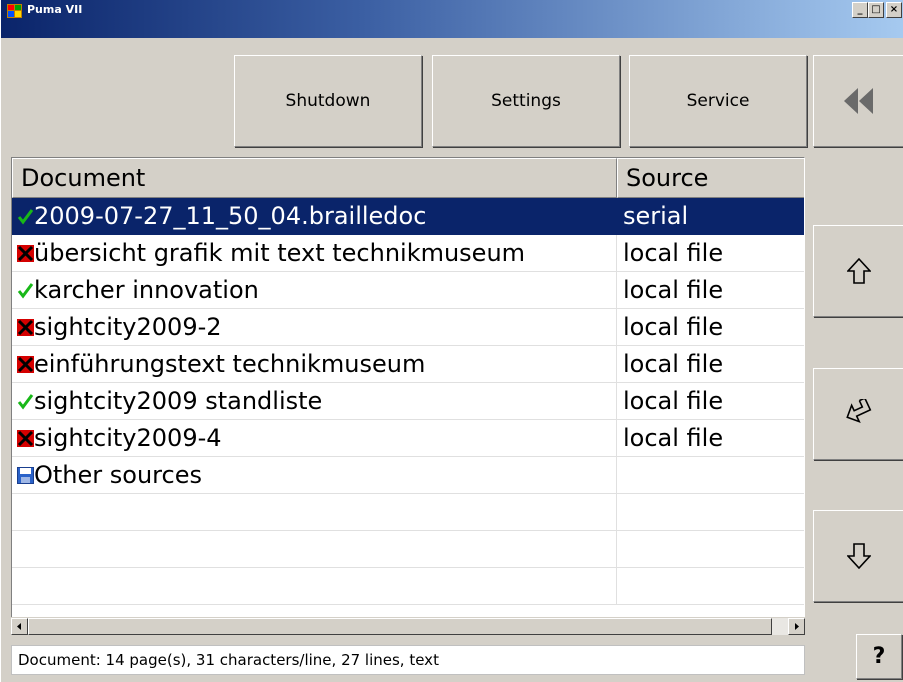 The height and width of the screenshot is (682, 903). What do you see at coordinates (314, 178) in the screenshot?
I see `column-header-document: Document` at bounding box center [314, 178].